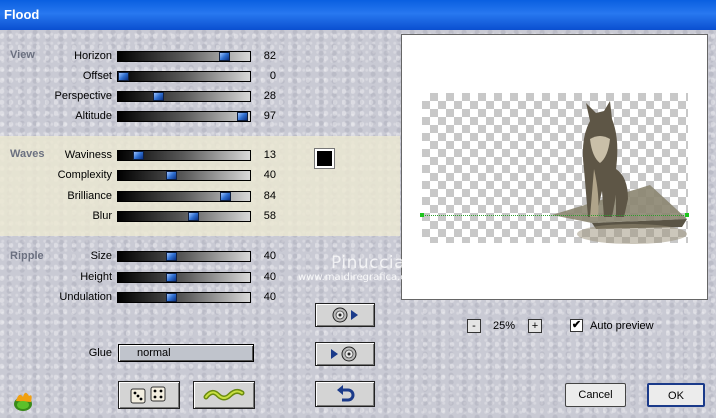 The height and width of the screenshot is (418, 716). Describe the element at coordinates (89, 196) in the screenshot. I see `brilliance-label: Brilliance` at that location.